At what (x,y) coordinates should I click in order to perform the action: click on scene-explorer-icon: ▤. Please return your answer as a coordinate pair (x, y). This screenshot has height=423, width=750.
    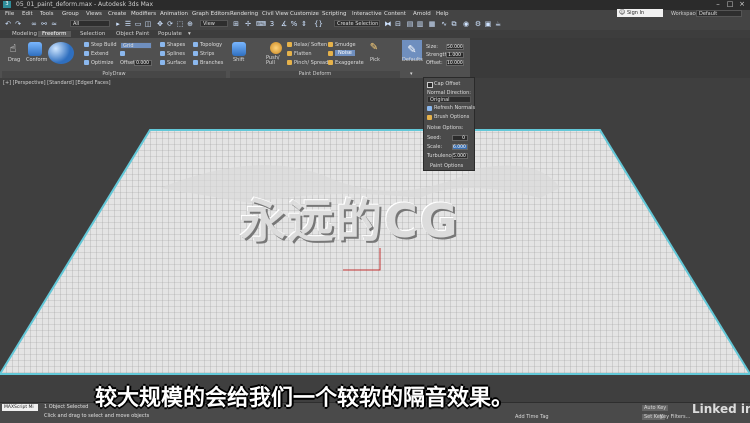
    Looking at the image, I should click on (410, 24).